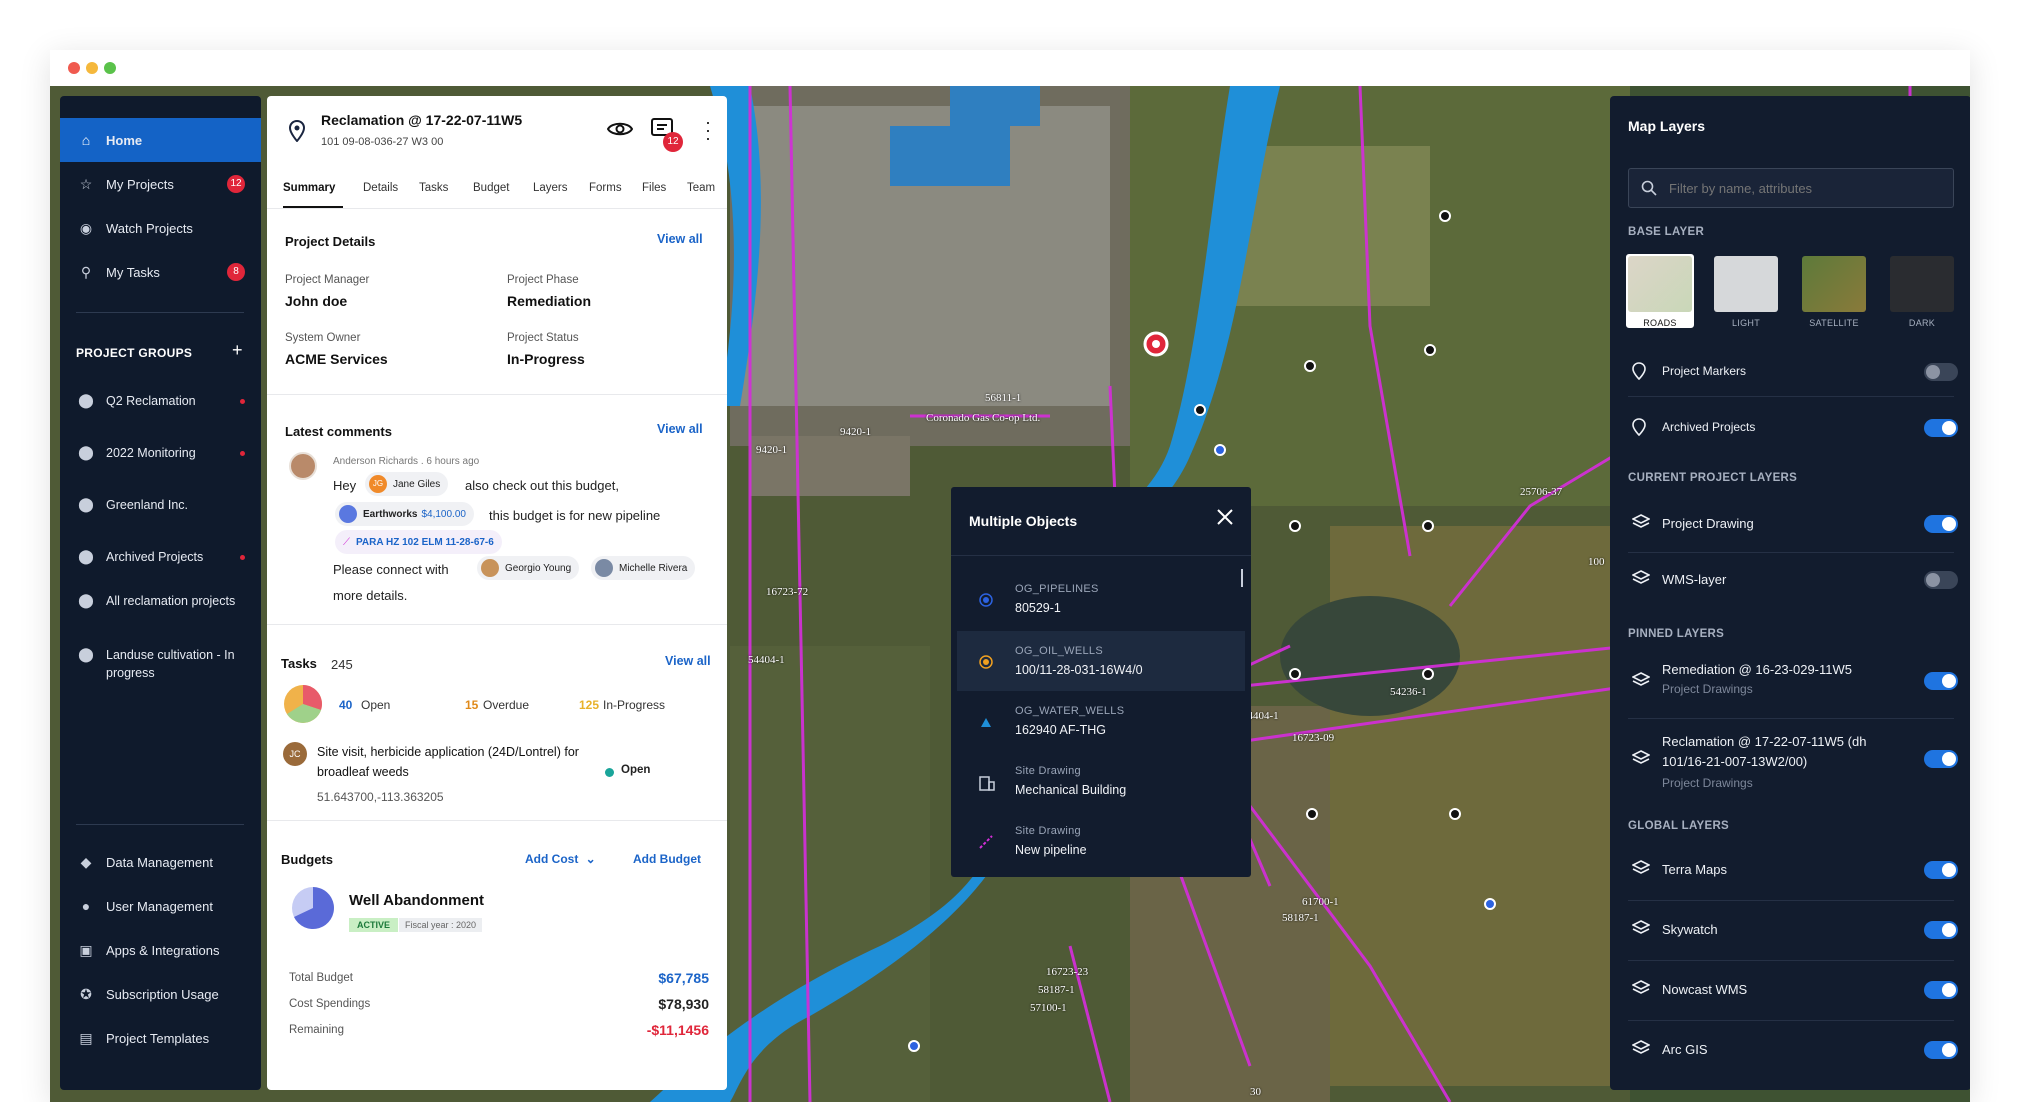  I want to click on comment-text: also check out this budget,, so click(542, 485).